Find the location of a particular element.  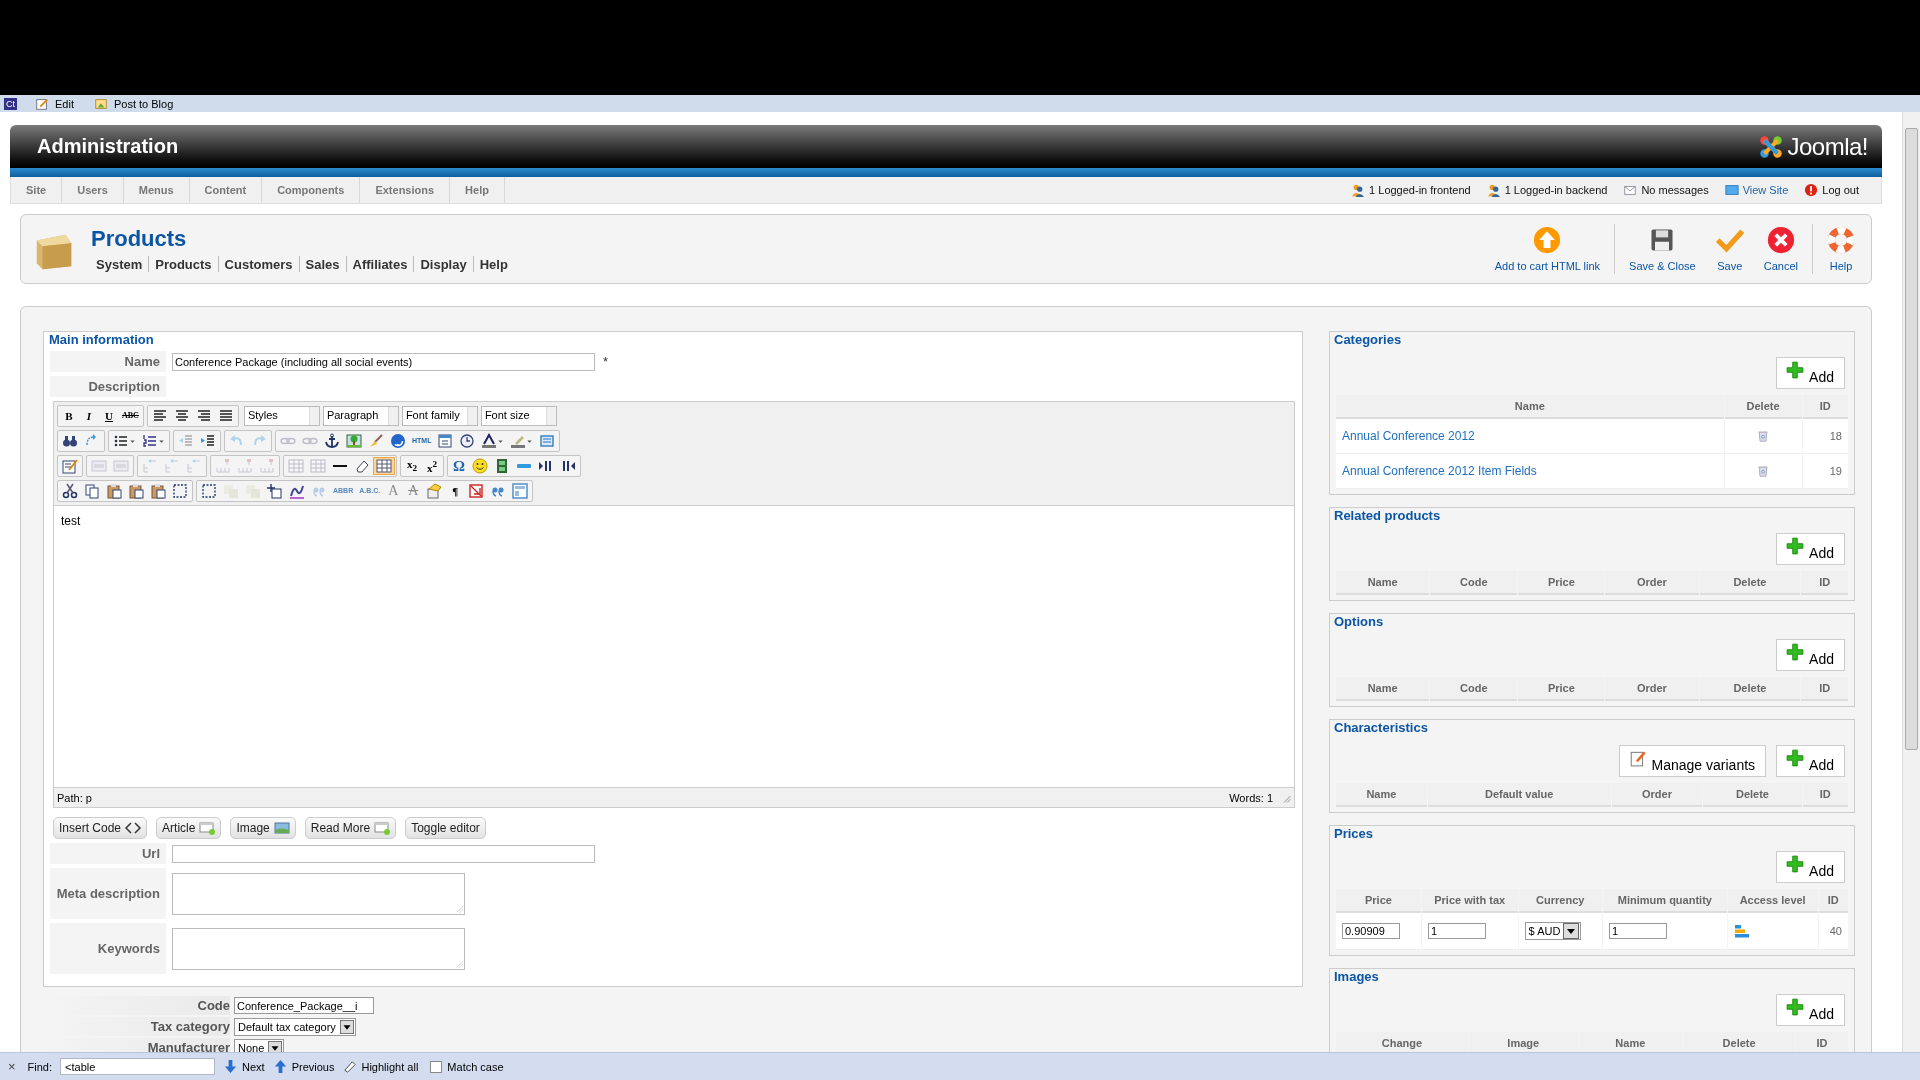

text-field: Conference Package (including all social events) is located at coordinates (383, 361).